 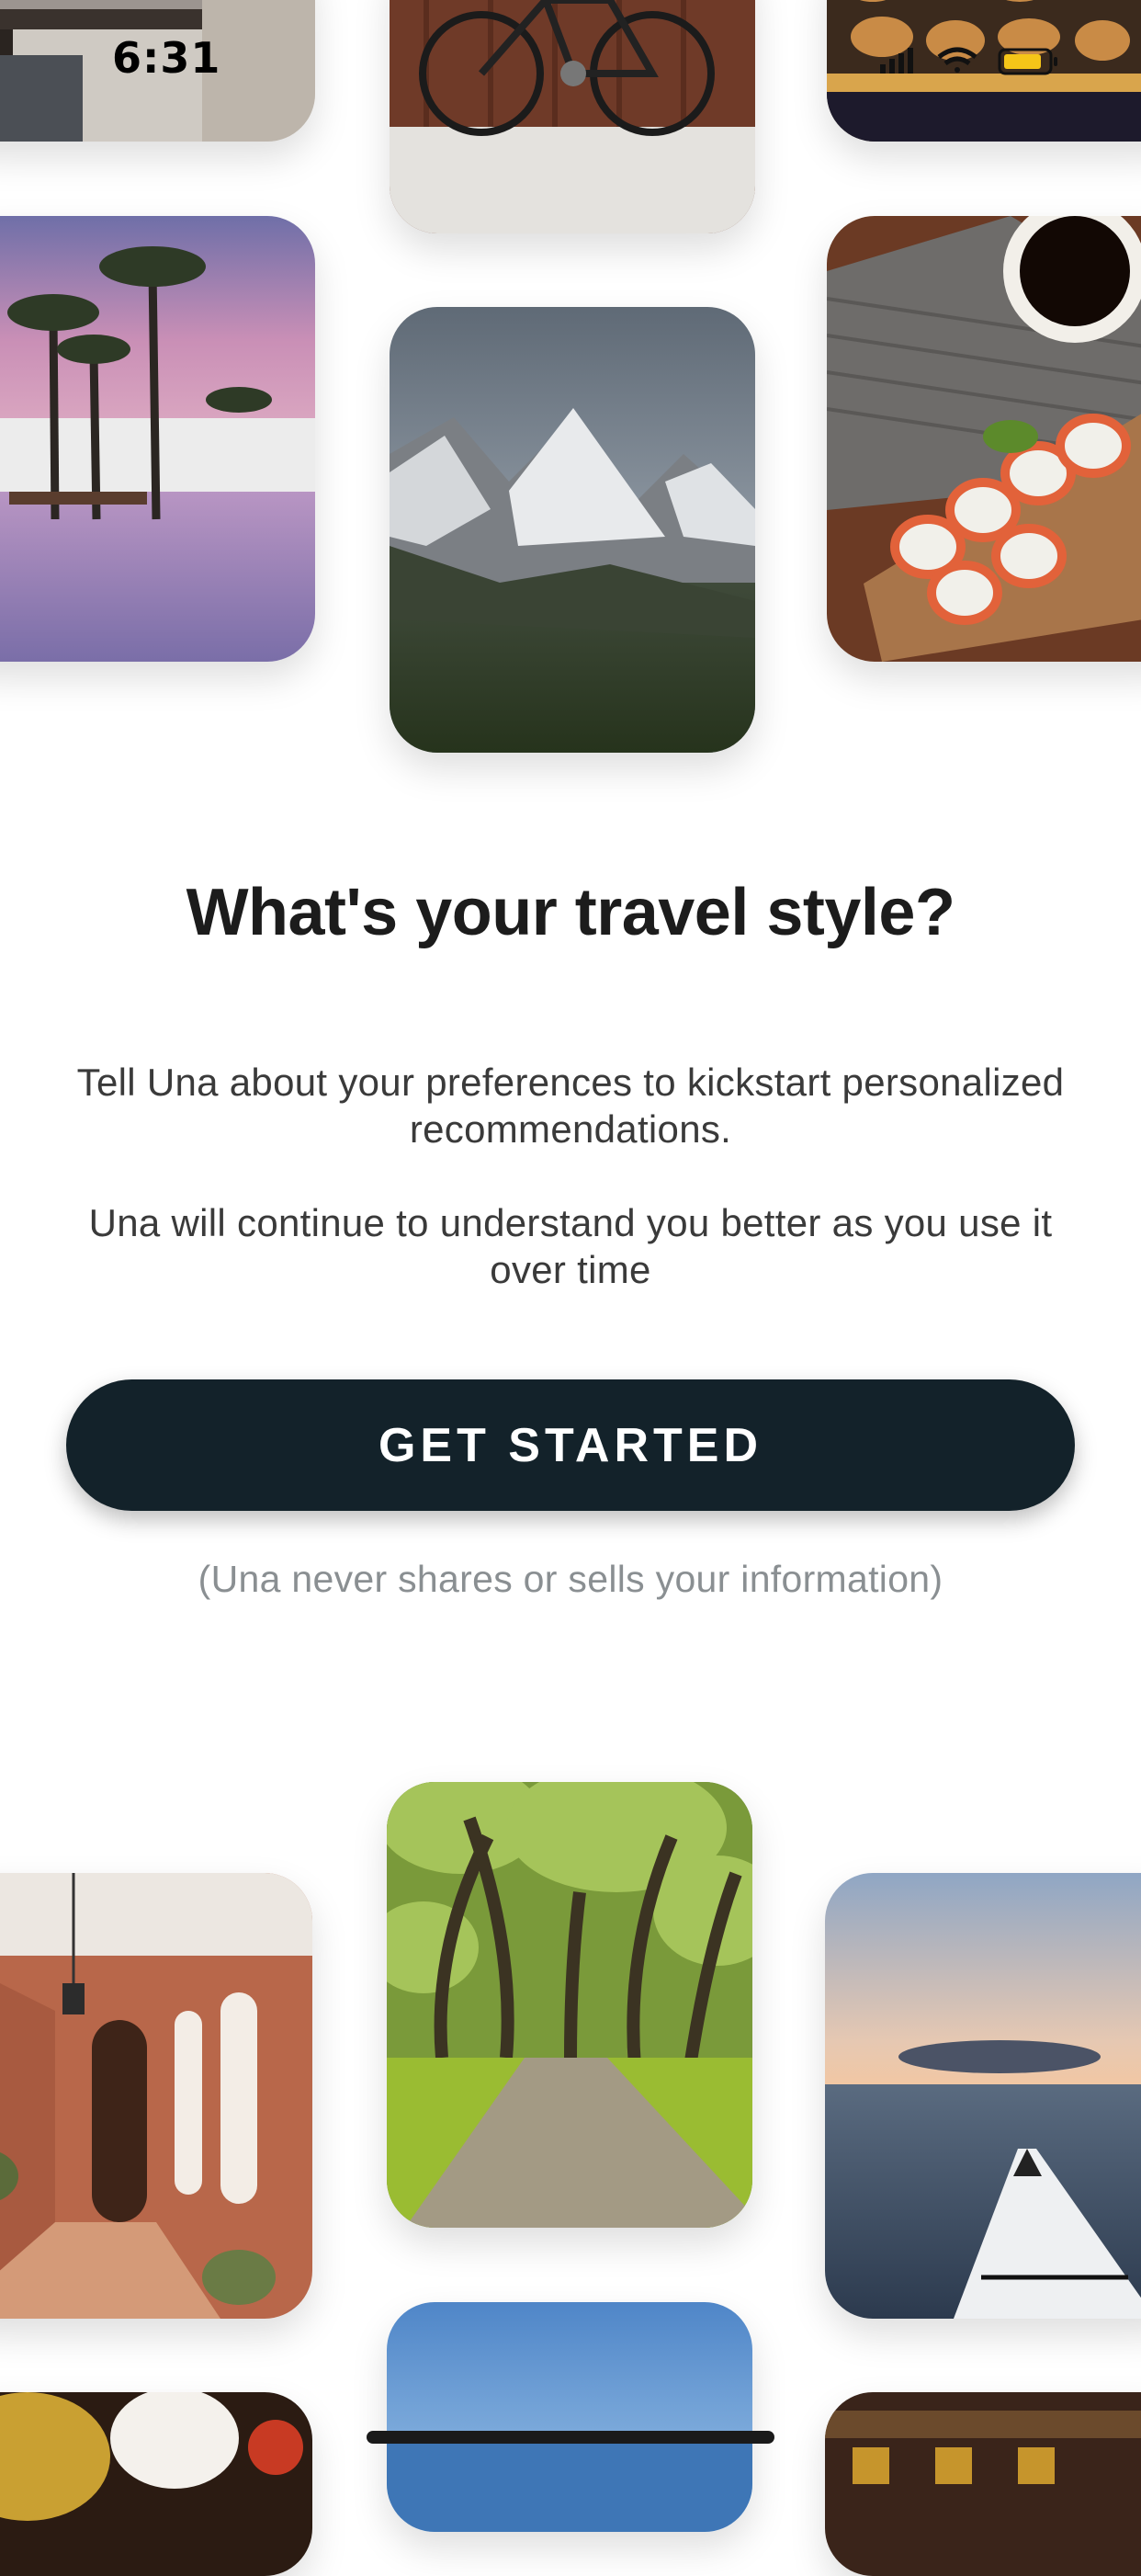 I want to click on hallway-photo, so click(x=156, y=2096).